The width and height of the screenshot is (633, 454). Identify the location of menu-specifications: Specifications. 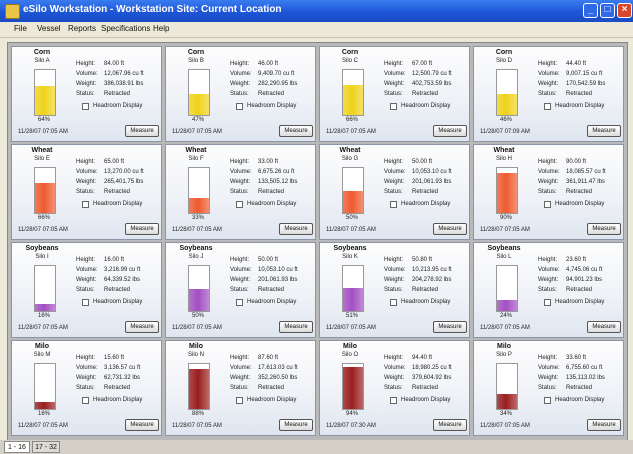
(125, 28).